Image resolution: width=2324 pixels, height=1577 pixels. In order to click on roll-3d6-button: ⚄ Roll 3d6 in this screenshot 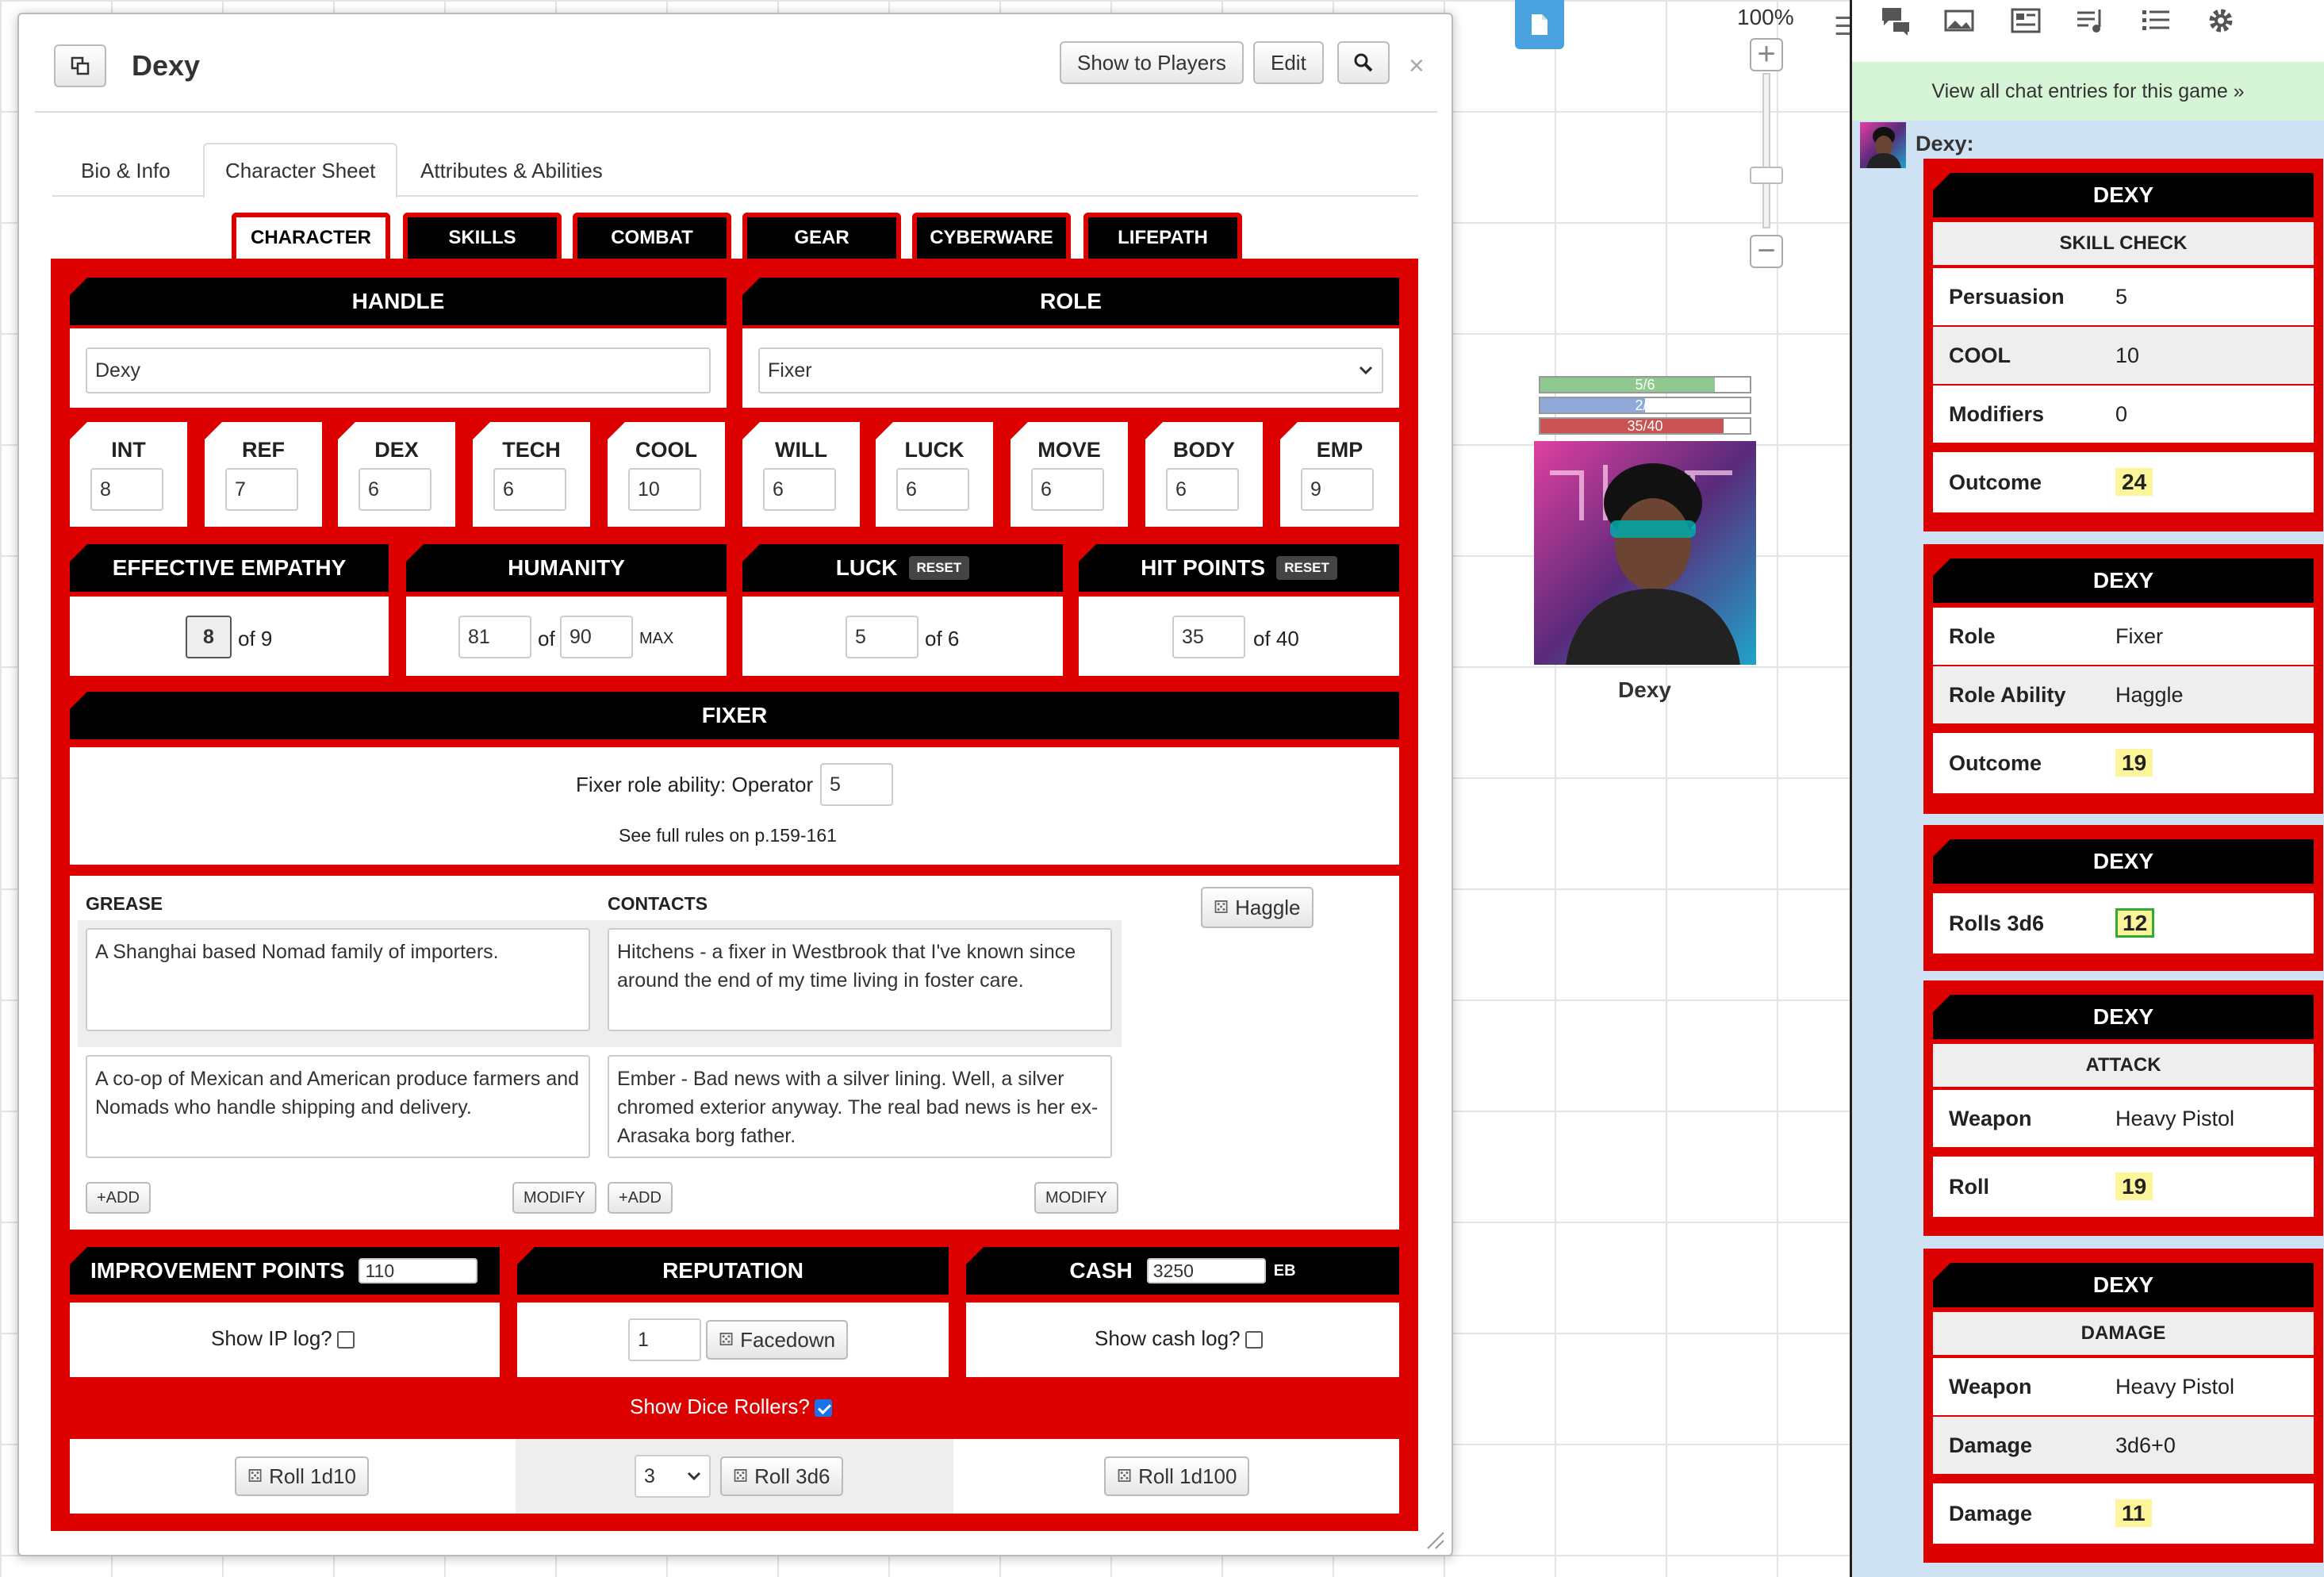, I will do `click(781, 1476)`.